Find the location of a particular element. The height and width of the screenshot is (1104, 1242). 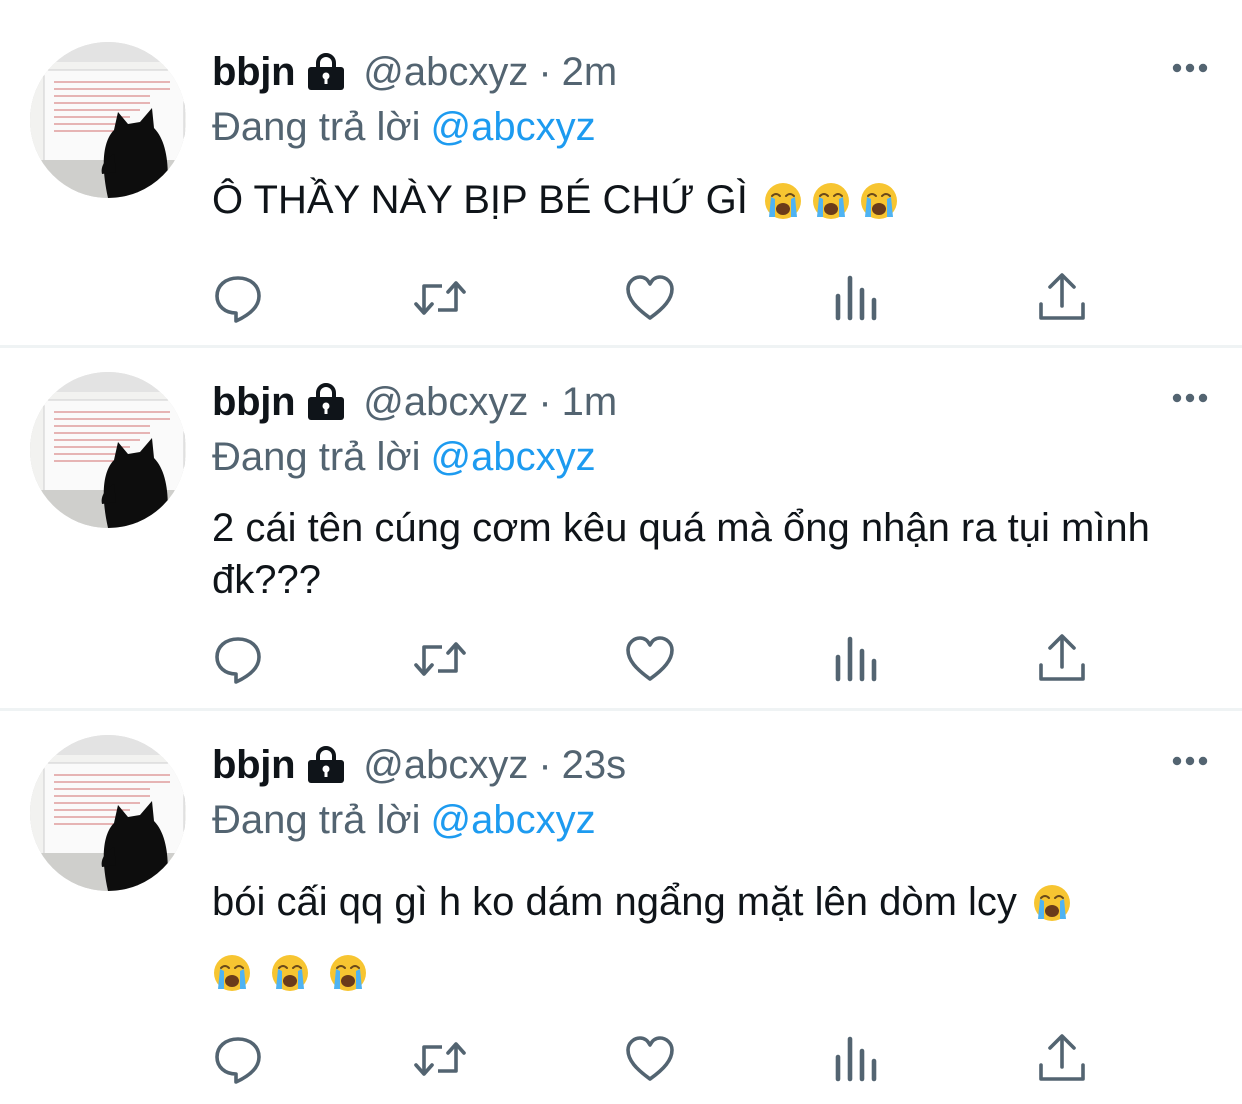

tweet-text: Ô THẦY NÀY BỊP BÉ CHỨ GÌ is located at coordinates (692, 200).